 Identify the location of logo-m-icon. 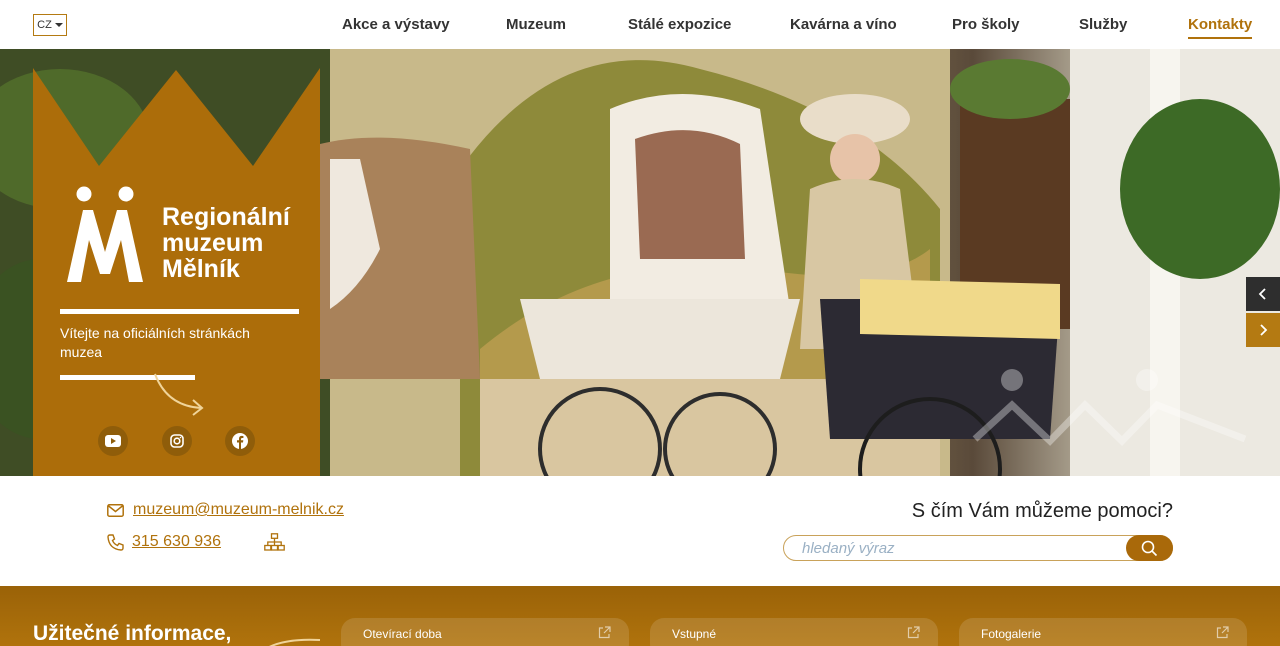
(105, 234).